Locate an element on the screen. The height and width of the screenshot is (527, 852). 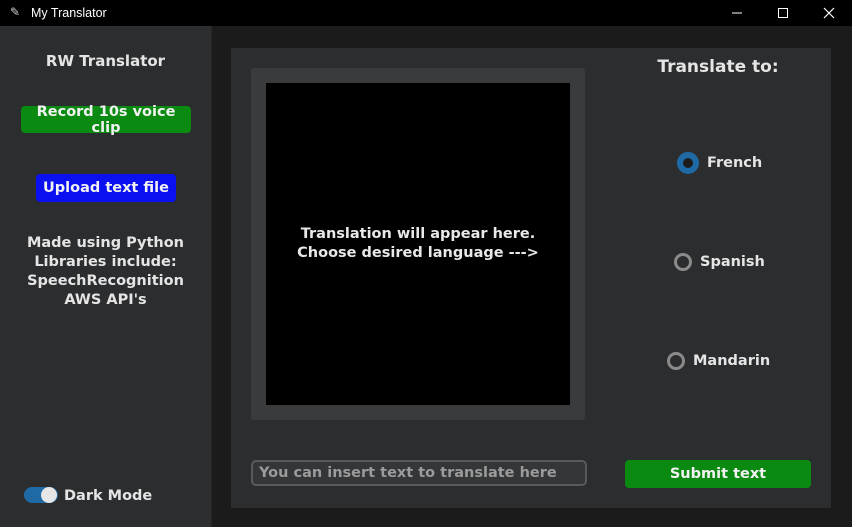
minimize-icon is located at coordinates (737, 13).